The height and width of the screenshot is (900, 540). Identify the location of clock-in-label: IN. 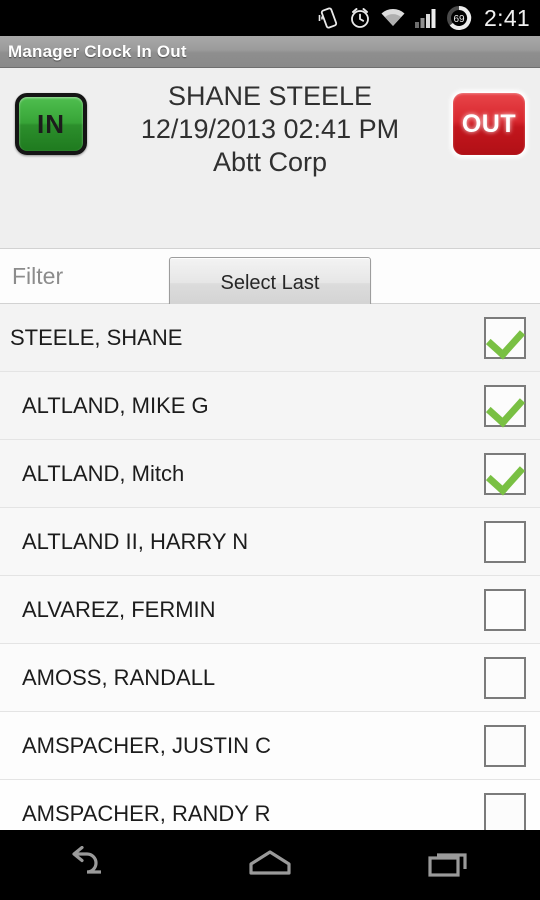
(51, 123).